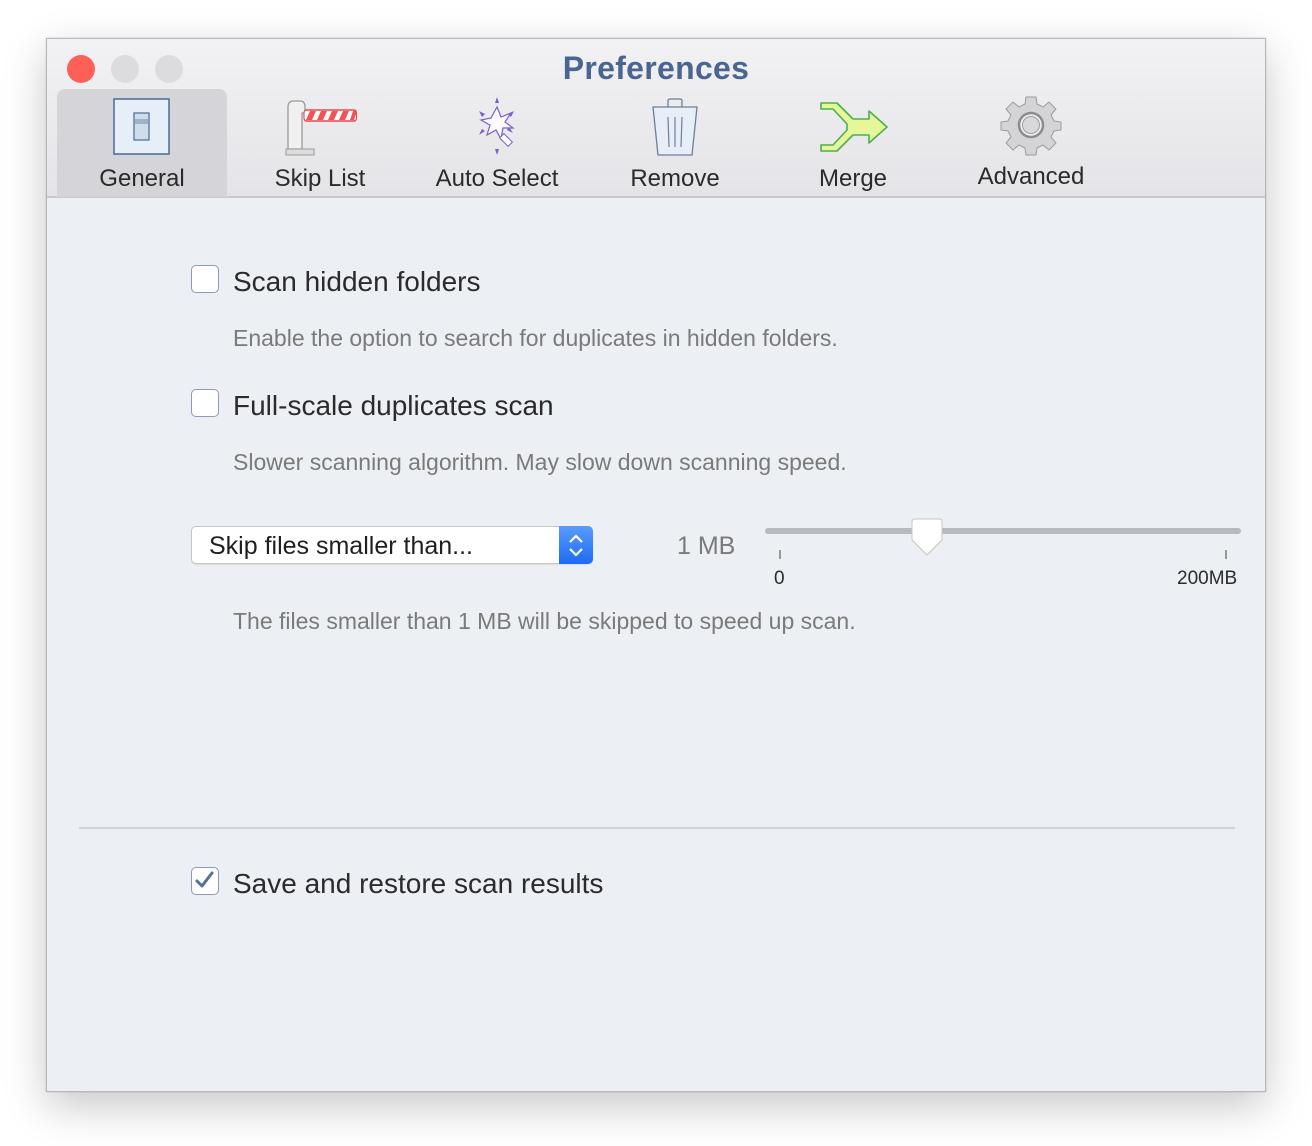  Describe the element at coordinates (393, 406) in the screenshot. I see `full-scale-scan-label: Full-scale duplicates scan` at that location.